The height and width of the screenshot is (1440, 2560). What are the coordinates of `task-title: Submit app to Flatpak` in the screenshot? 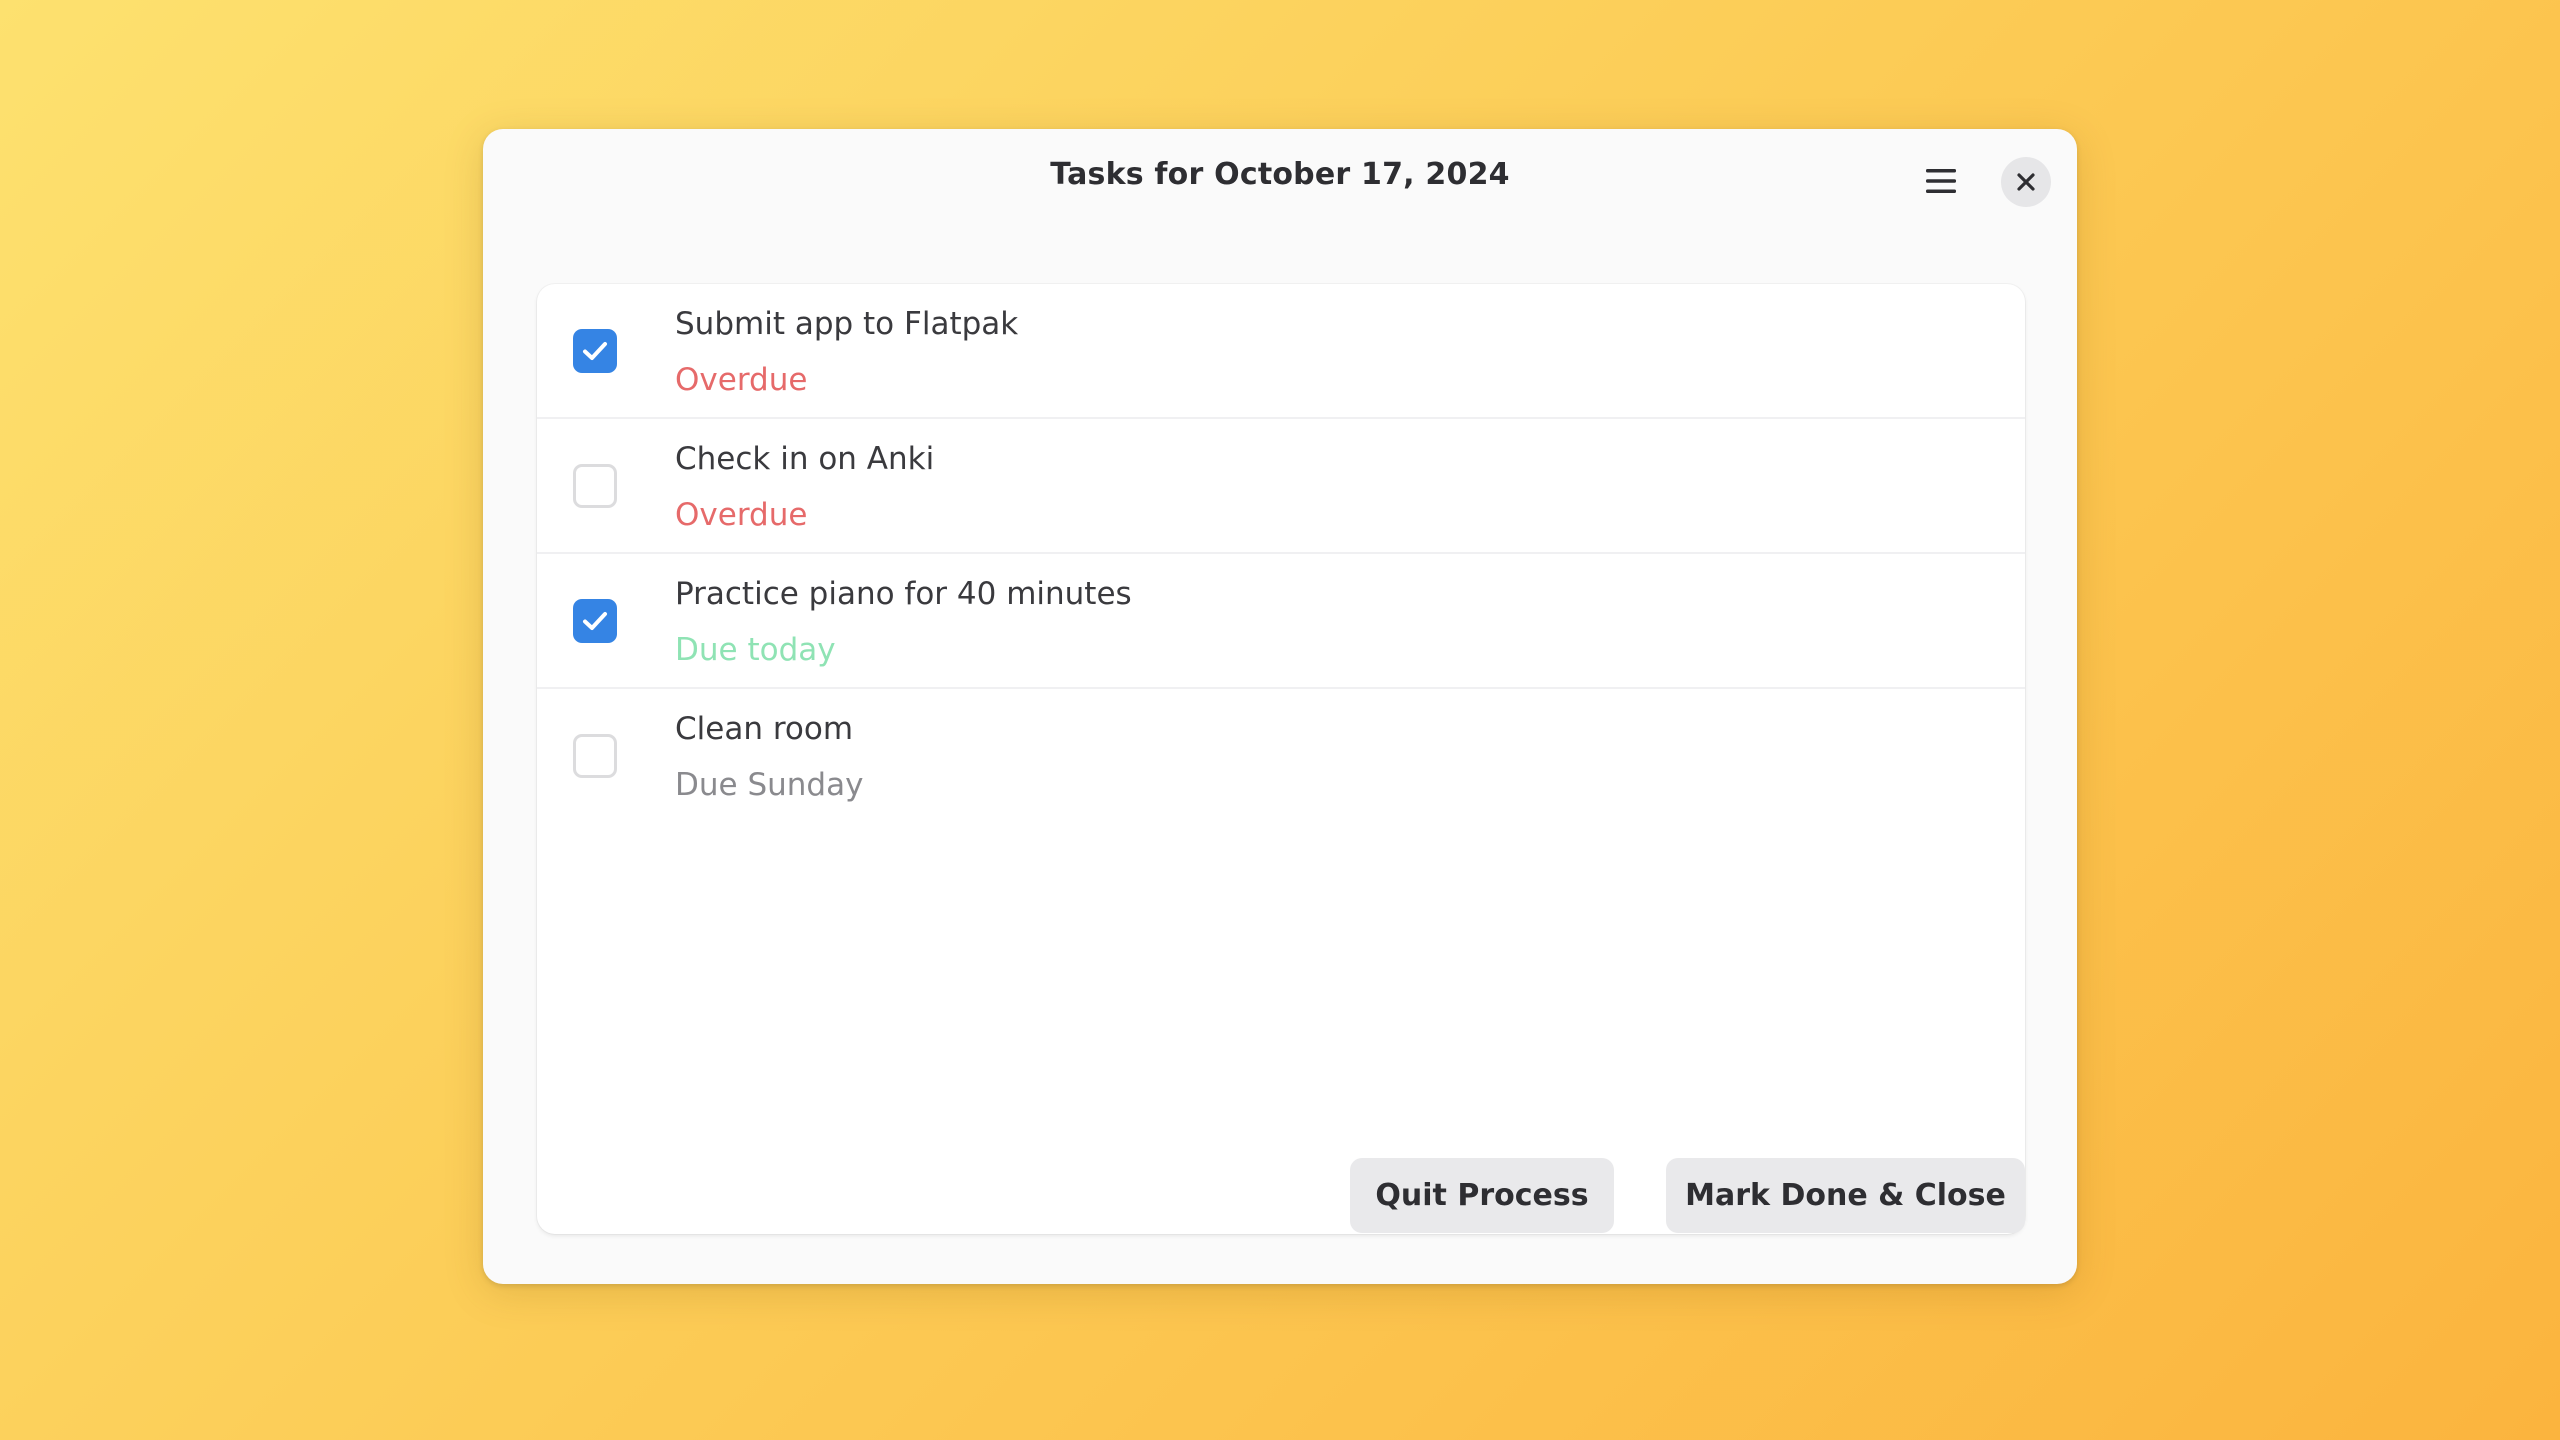 It's located at (847, 324).